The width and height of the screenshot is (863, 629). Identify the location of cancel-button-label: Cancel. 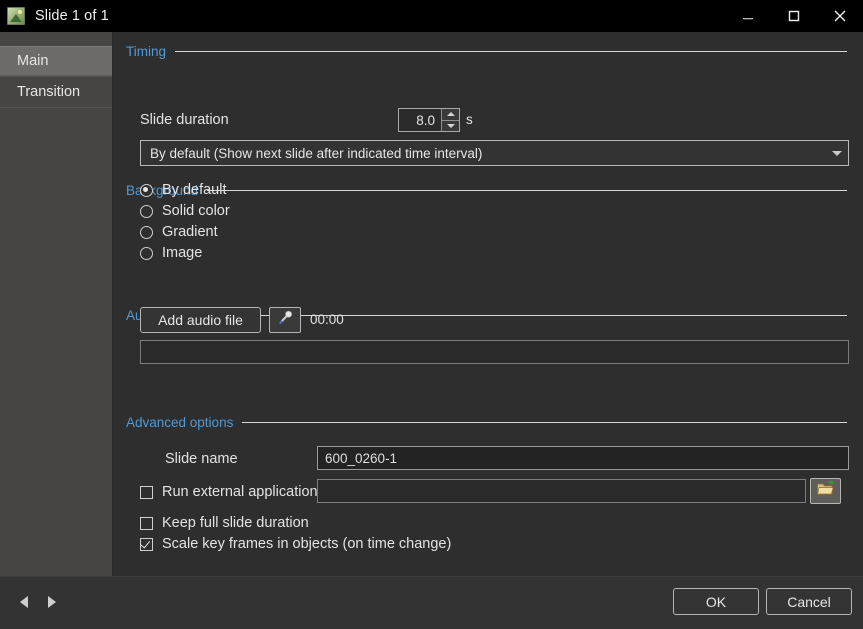
(809, 601).